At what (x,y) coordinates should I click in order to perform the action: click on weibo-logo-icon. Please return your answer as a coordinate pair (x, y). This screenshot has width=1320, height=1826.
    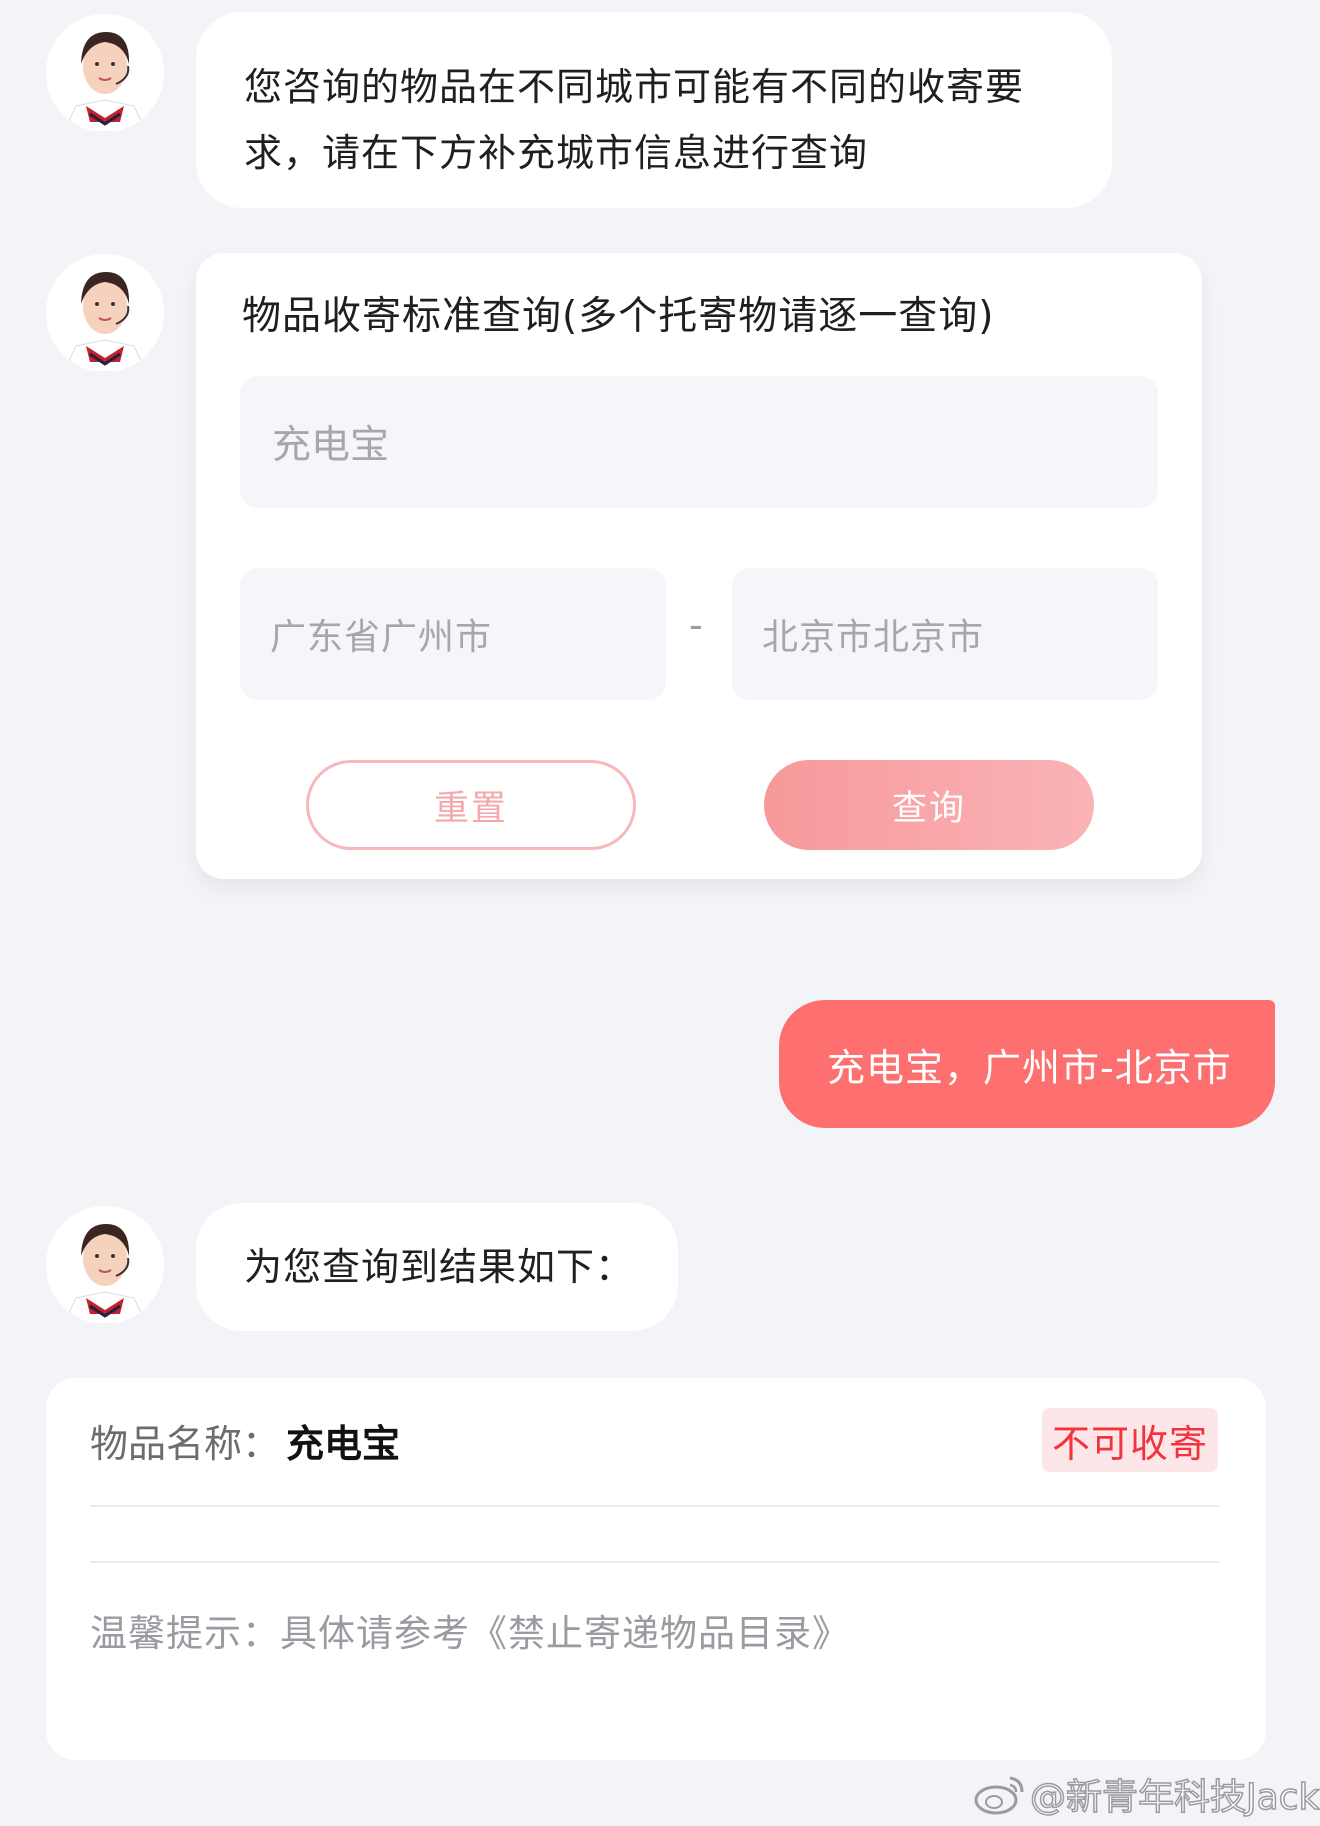
    Looking at the image, I should click on (999, 1795).